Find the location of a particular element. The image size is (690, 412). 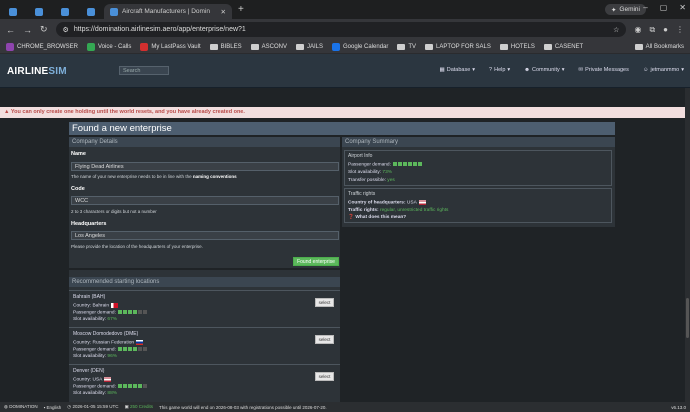

status-credits: ▣ 250 Credits is located at coordinates (139, 407).